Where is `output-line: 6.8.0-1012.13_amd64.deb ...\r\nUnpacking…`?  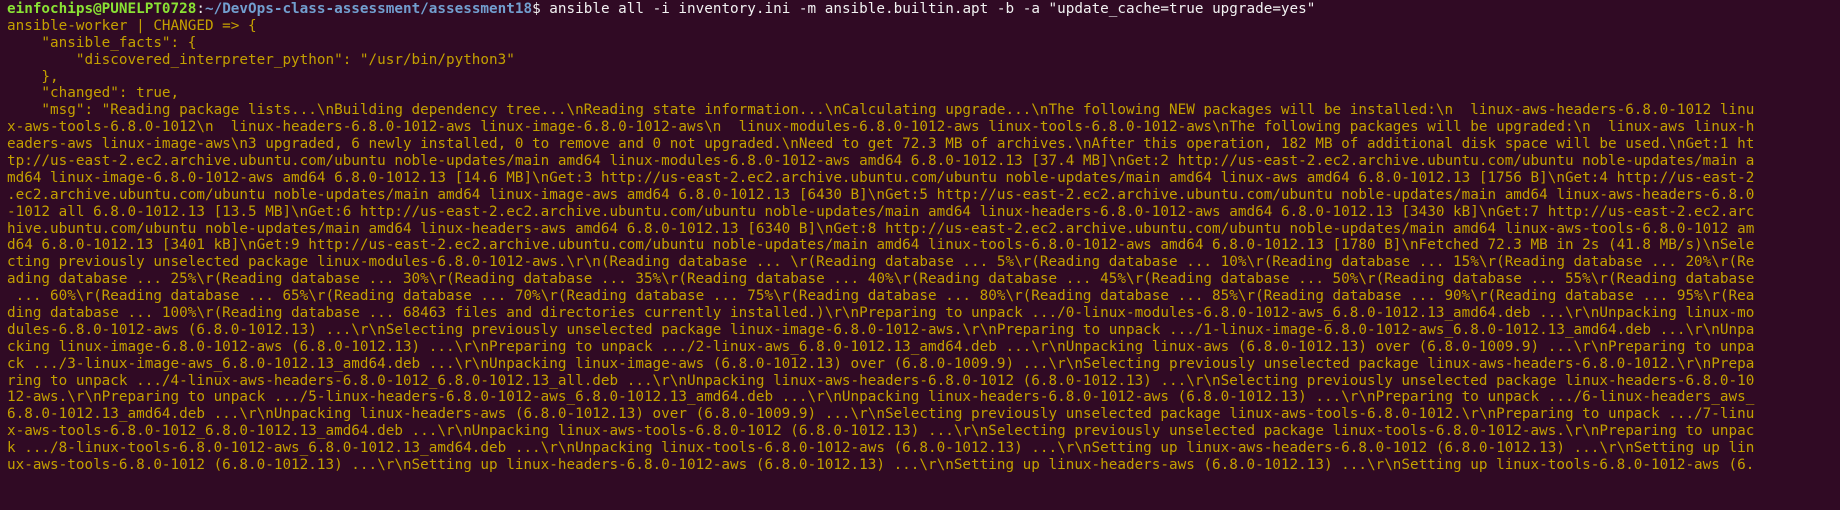 output-line: 6.8.0-1012.13_amd64.deb ...\r\nUnpacking… is located at coordinates (881, 414).